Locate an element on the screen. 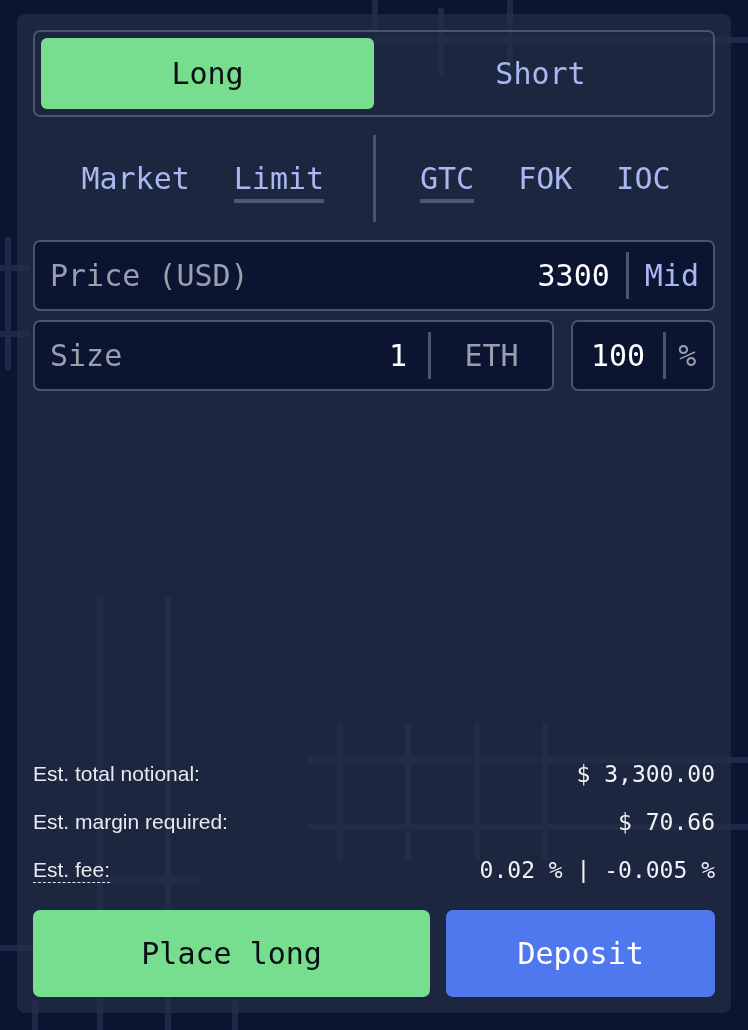  summary-label: Est. total notional: is located at coordinates (116, 774).